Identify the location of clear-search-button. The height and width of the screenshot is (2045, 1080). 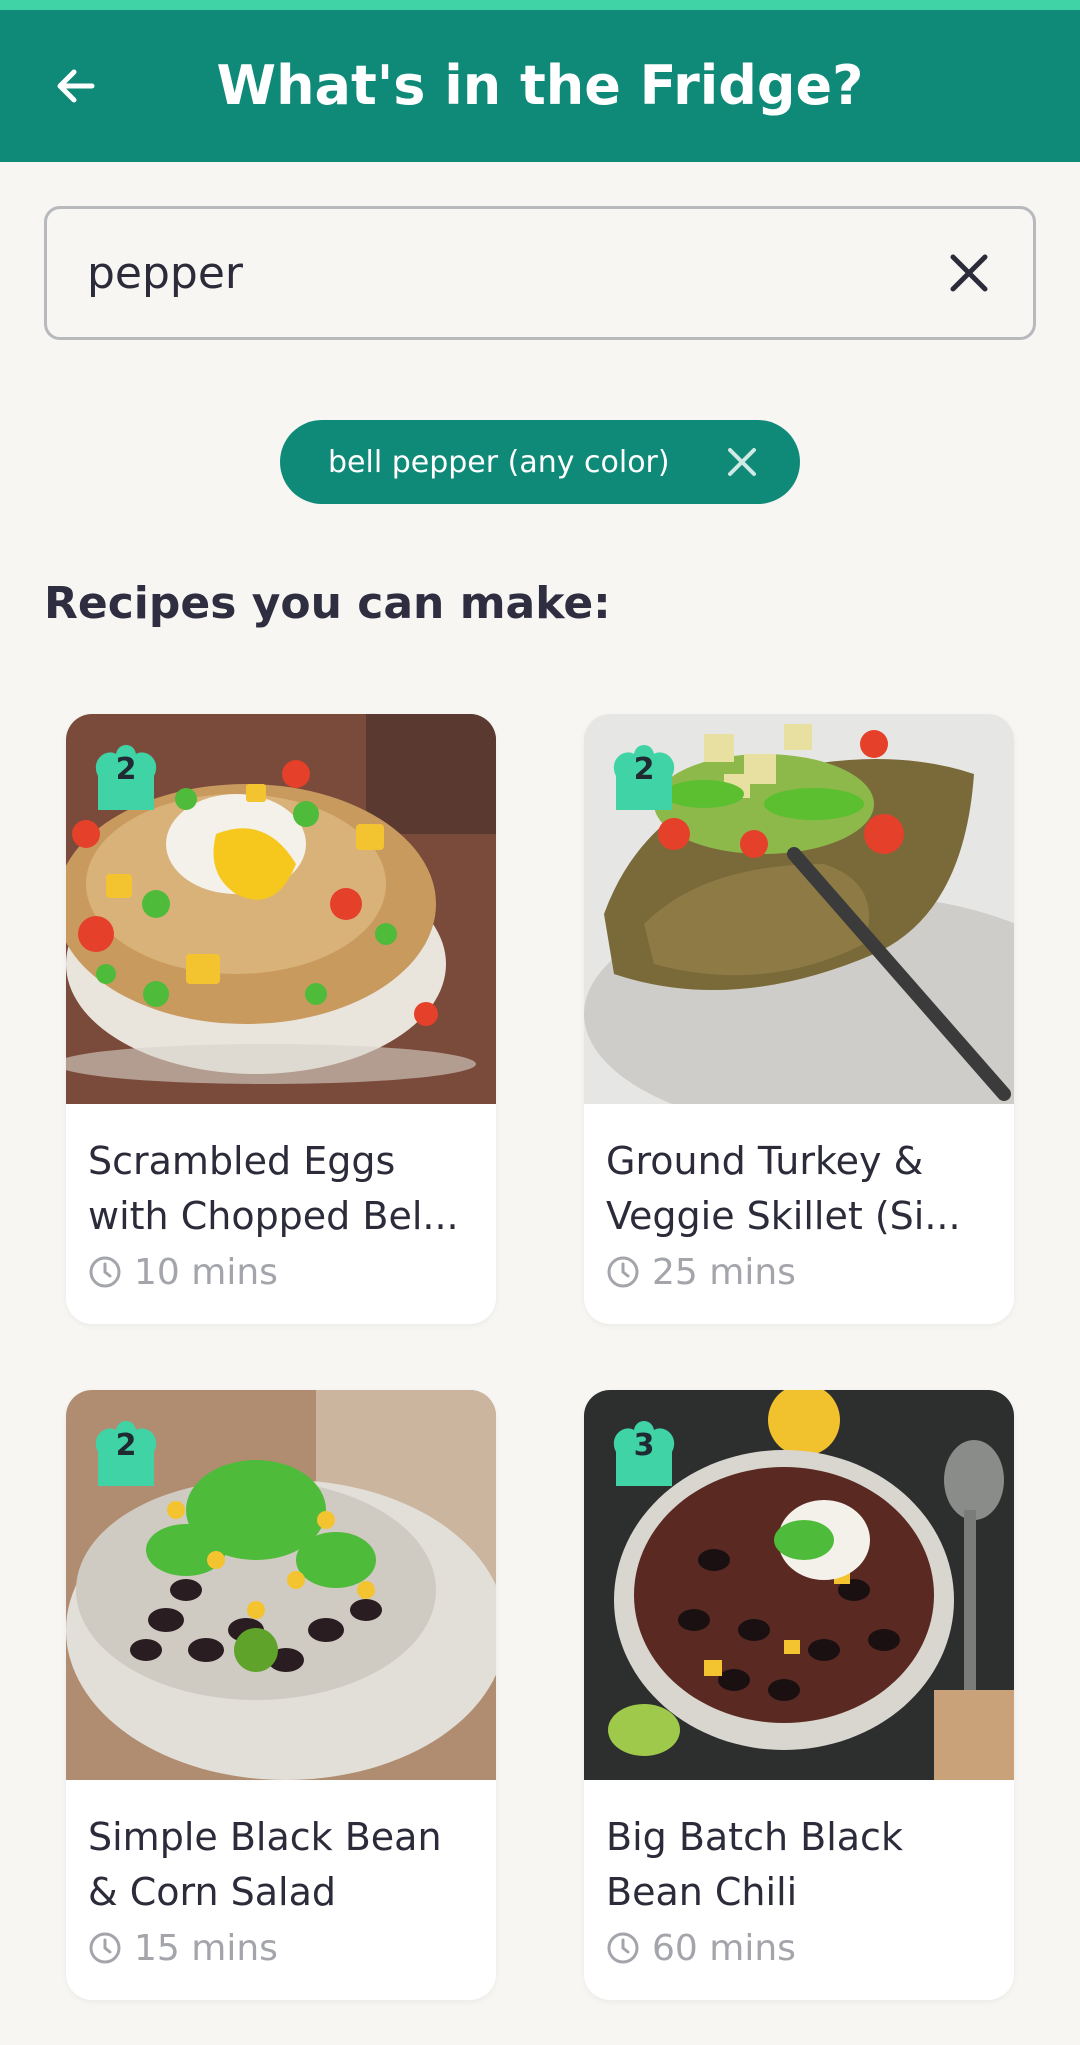
(969, 273).